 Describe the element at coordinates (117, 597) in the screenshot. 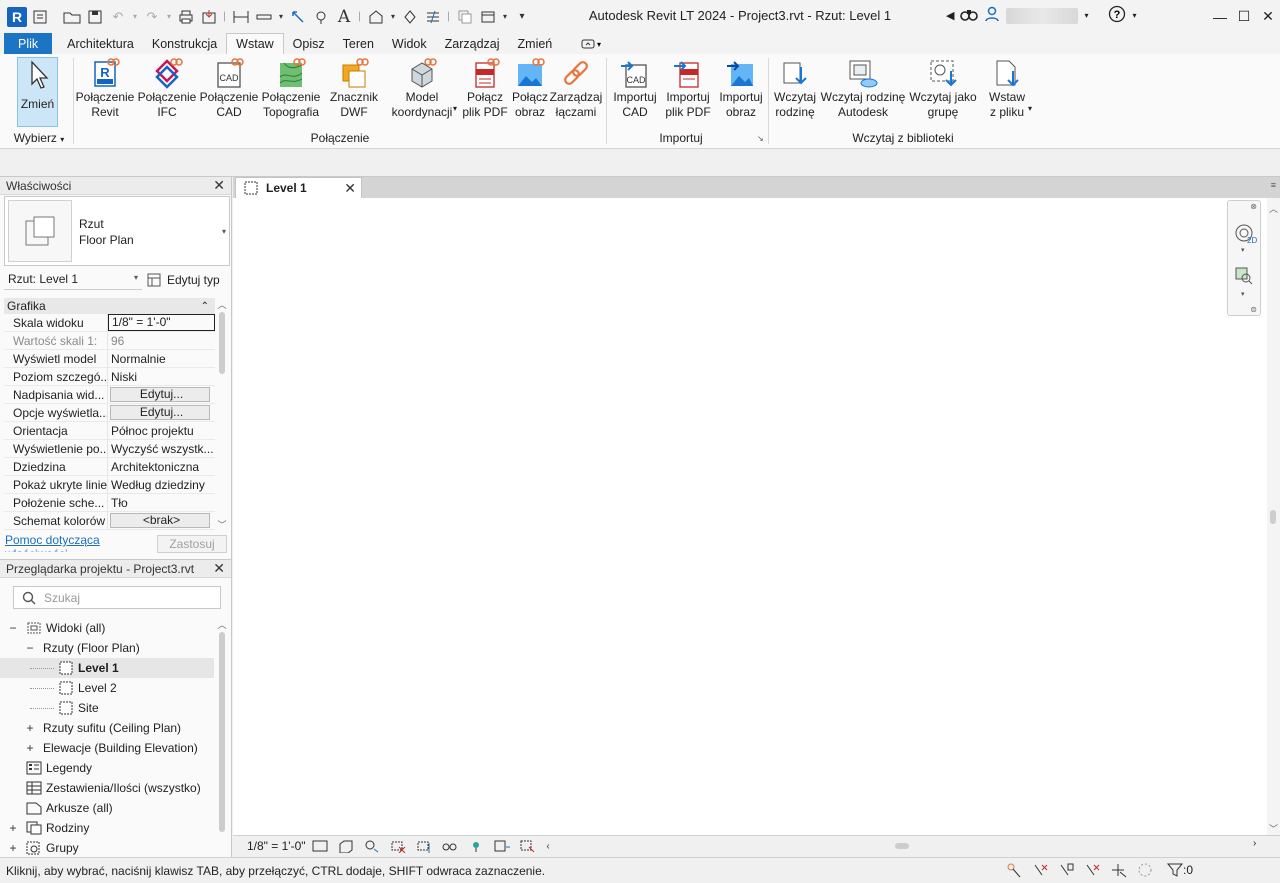

I see `browser-search-input: Szukaj` at that location.